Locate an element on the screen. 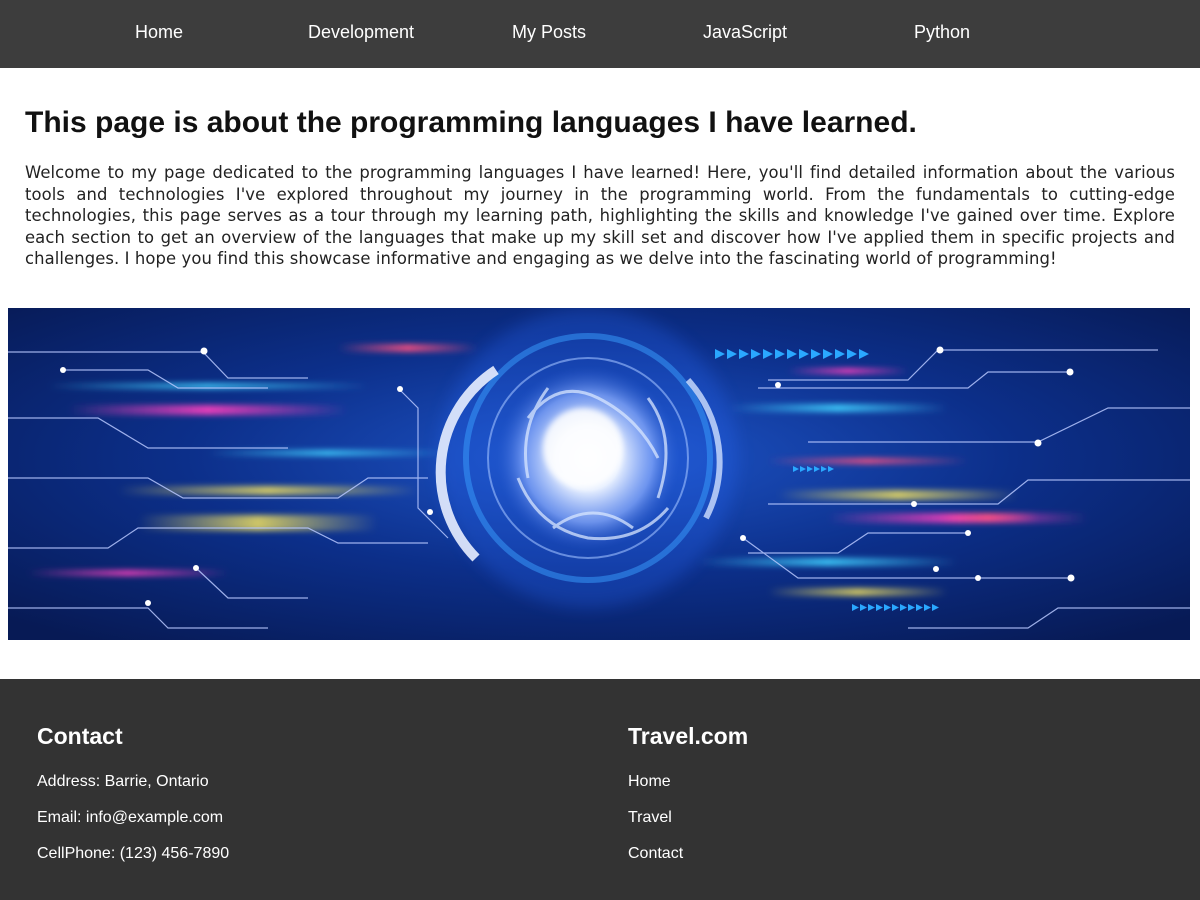 The width and height of the screenshot is (1200, 900). footer-link-travel: Travel is located at coordinates (650, 818).